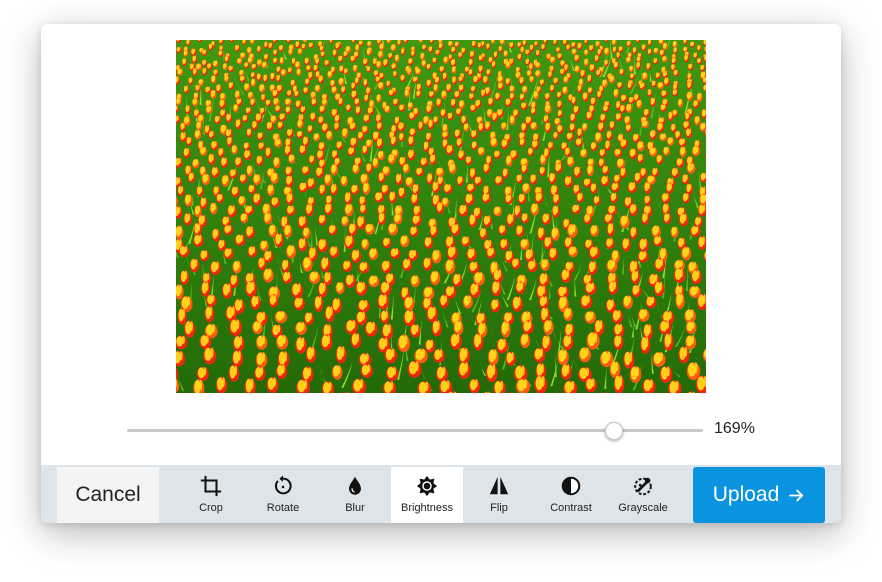 The height and width of the screenshot is (582, 882). I want to click on cancel-button: Cancel, so click(108, 495).